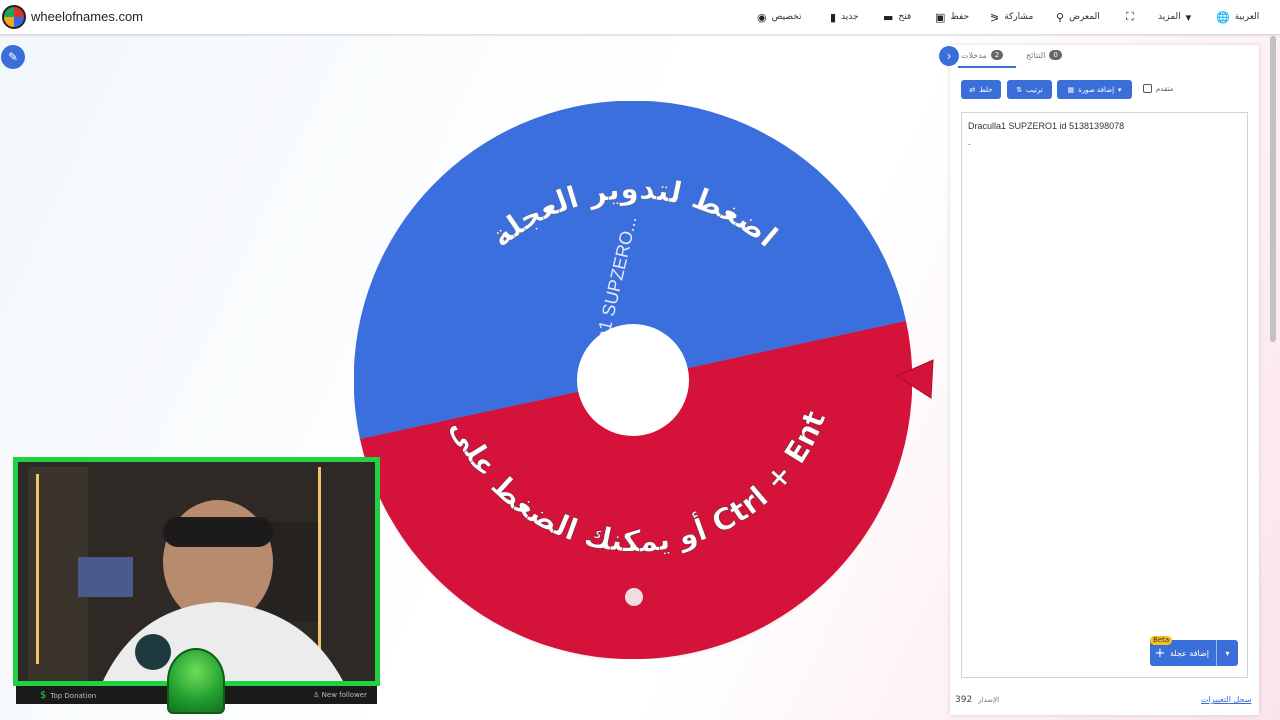 The width and height of the screenshot is (1280, 720). I want to click on tab-entries-count: 2, so click(997, 55).